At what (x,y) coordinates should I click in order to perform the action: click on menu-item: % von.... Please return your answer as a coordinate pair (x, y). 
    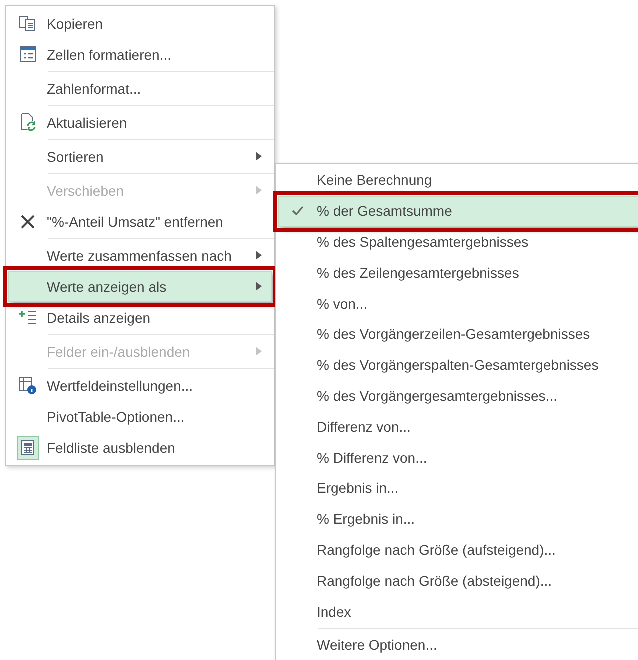
    Looking at the image, I should click on (458, 303).